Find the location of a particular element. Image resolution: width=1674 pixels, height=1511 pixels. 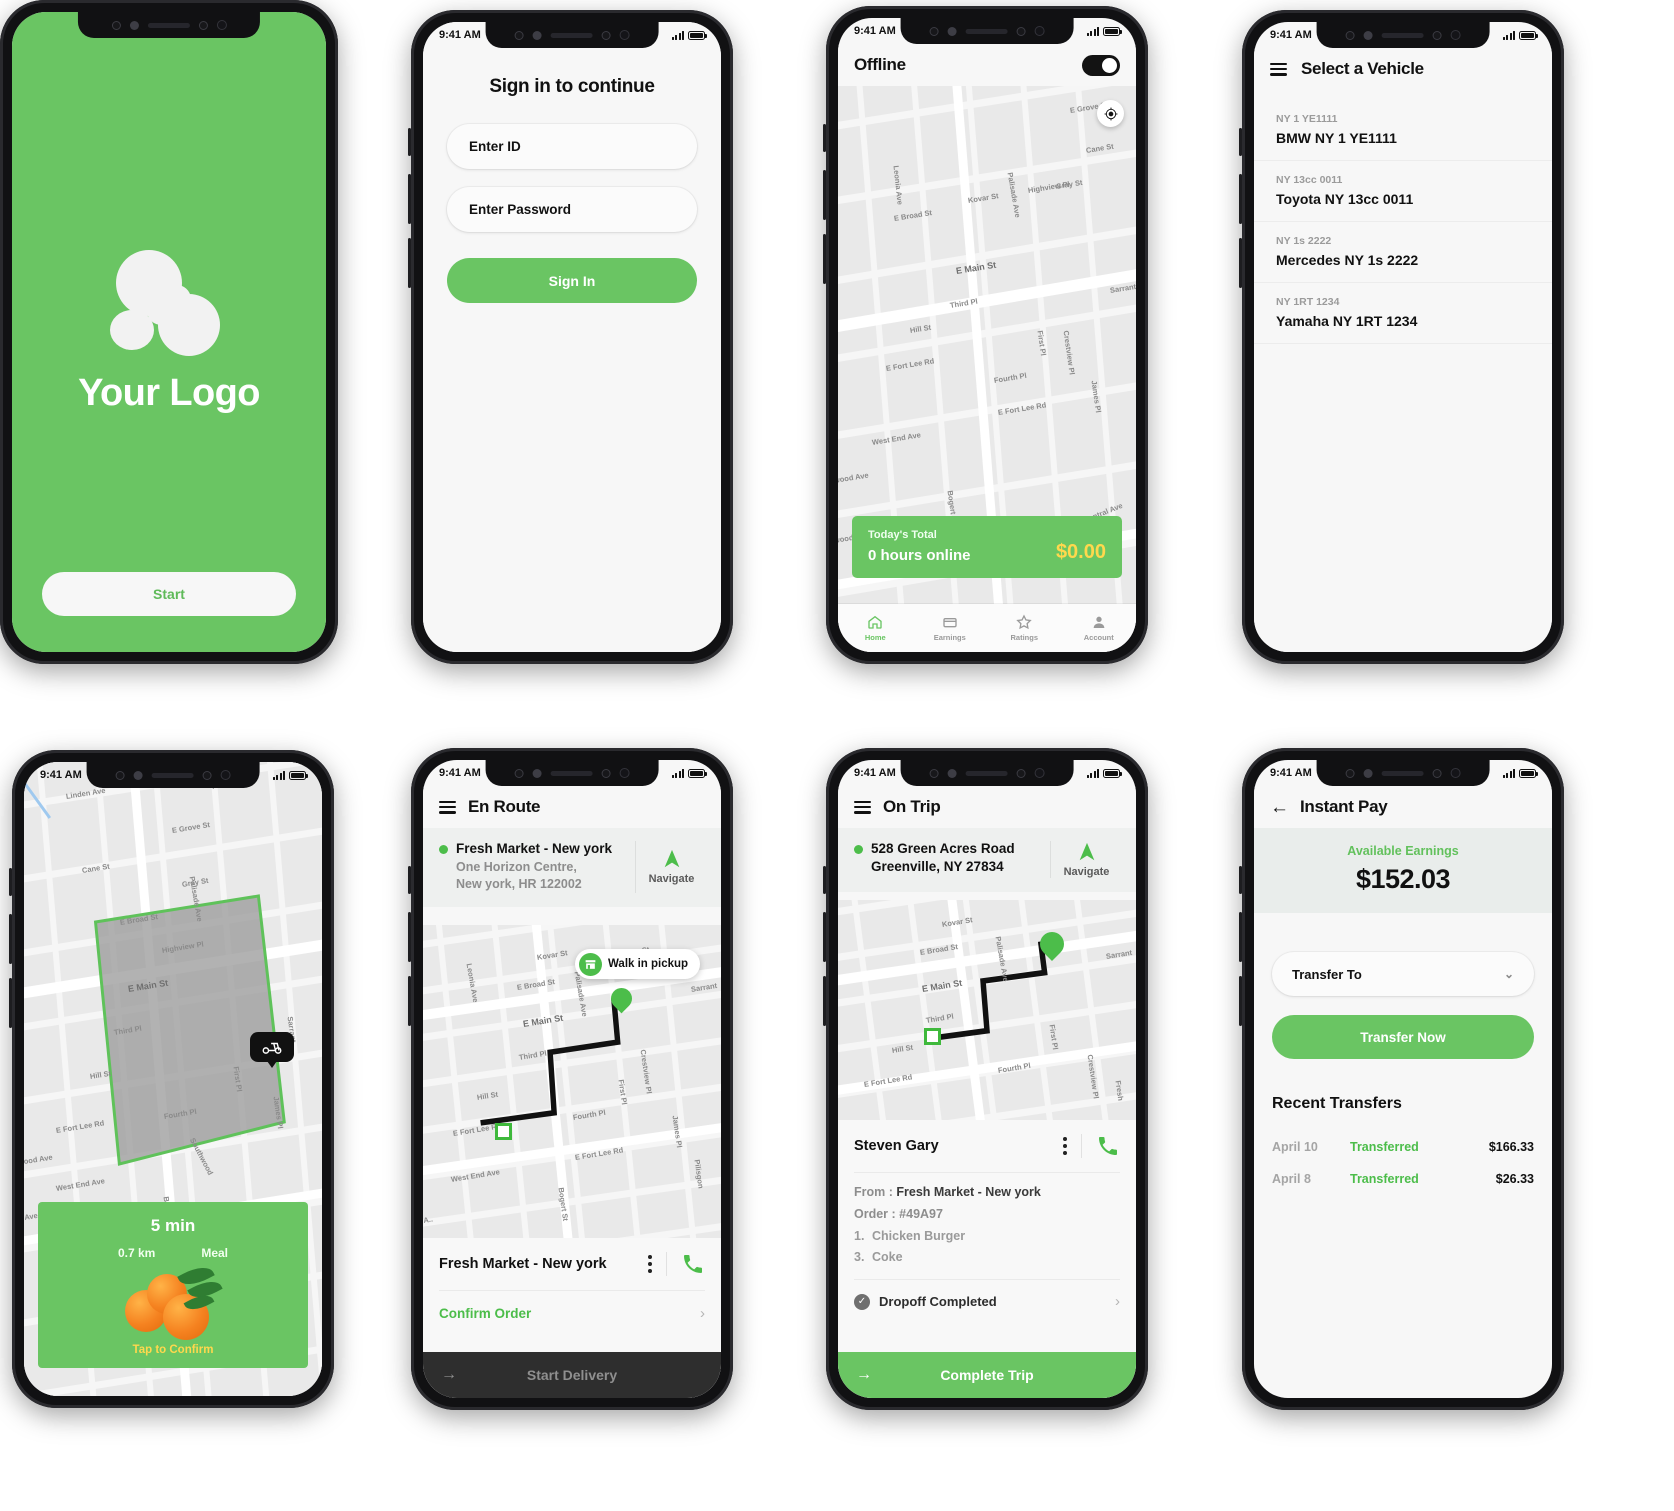

complete-trip-label: Complete Trip is located at coordinates (987, 1375).